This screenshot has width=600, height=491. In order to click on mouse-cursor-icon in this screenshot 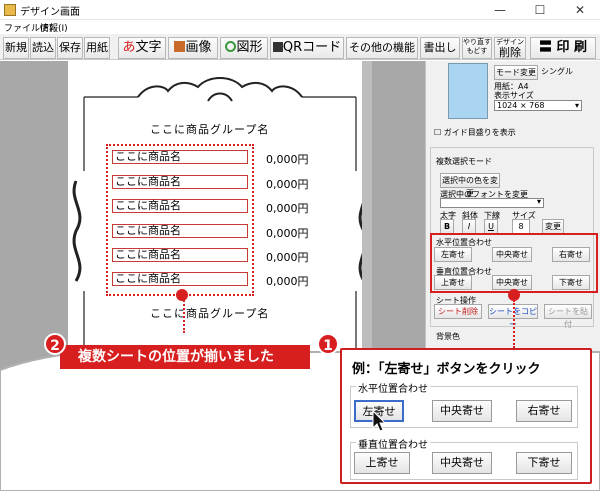, I will do `click(379, 421)`.